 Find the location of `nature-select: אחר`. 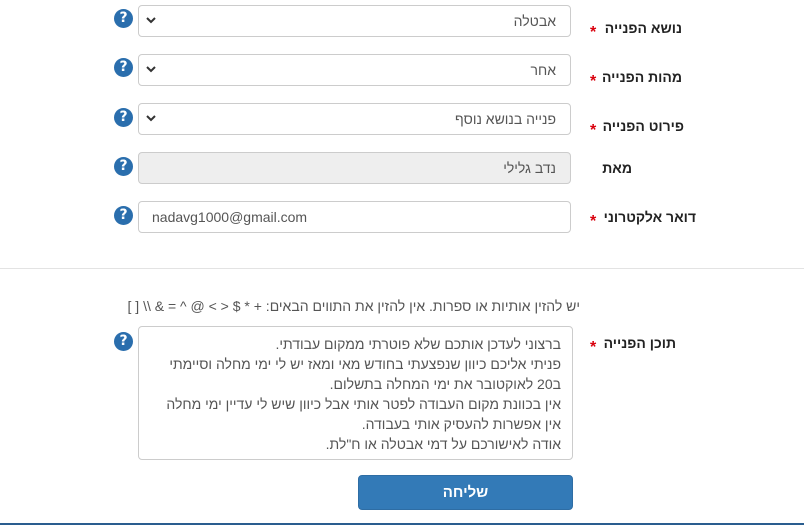

nature-select: אחר is located at coordinates (354, 70).